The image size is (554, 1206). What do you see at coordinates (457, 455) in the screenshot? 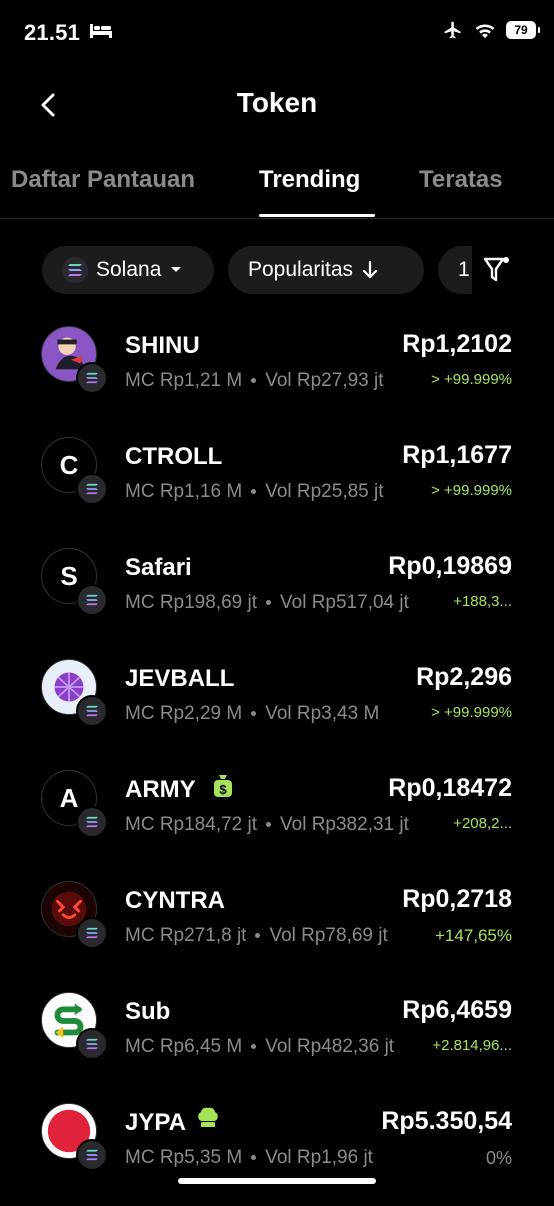
I see `token-price: Rp1,1677` at bounding box center [457, 455].